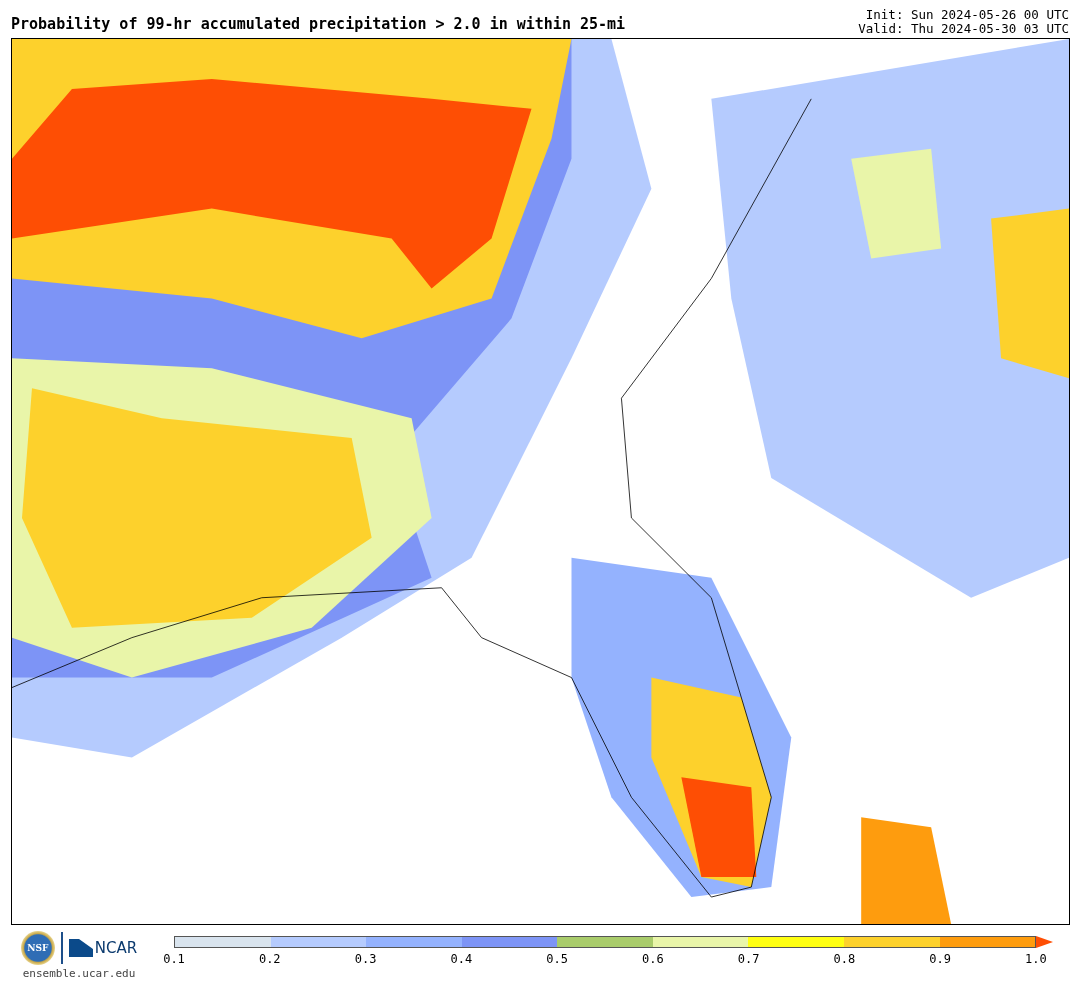  Describe the element at coordinates (174, 959) in the screenshot. I see `colorbar-tick-label: 0.1` at that location.